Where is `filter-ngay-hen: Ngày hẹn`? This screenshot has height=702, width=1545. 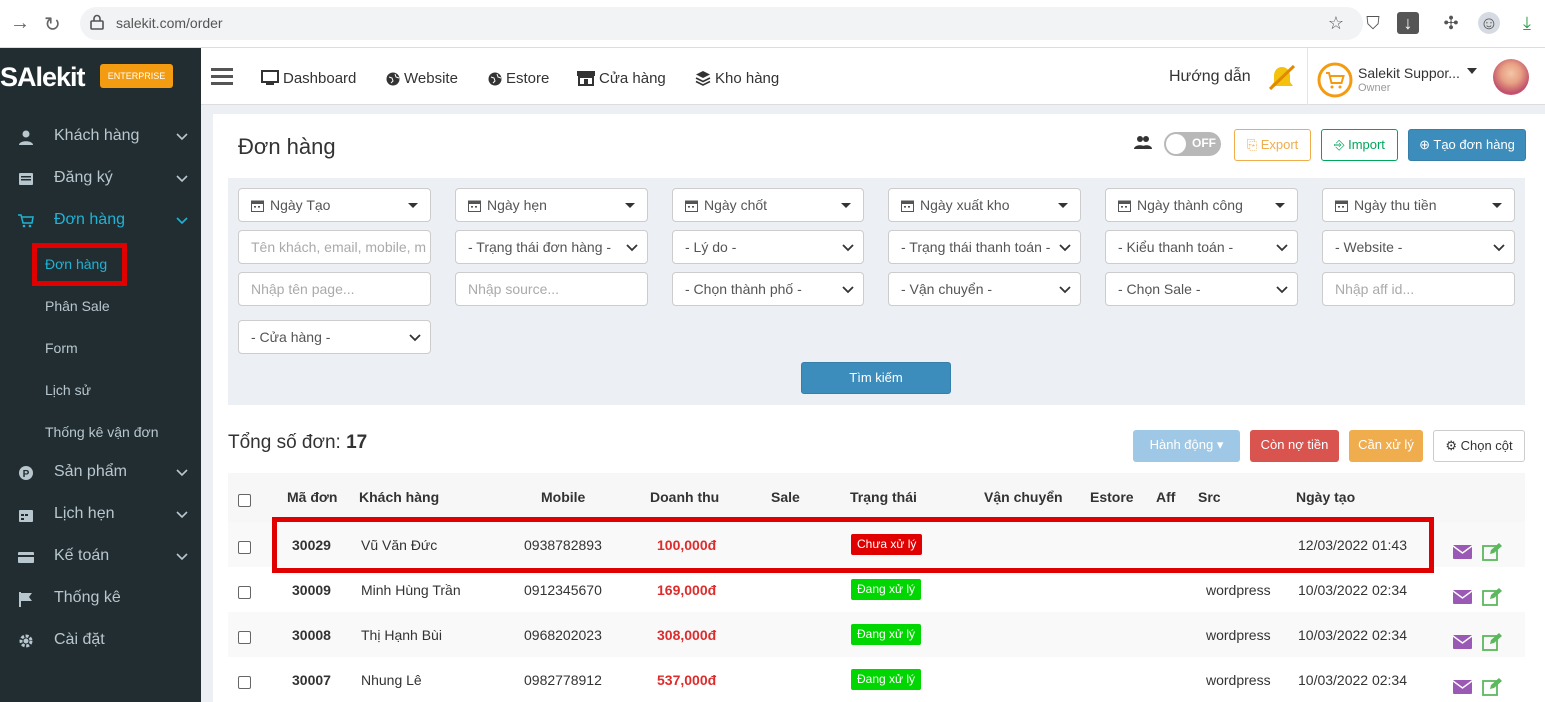 filter-ngay-hen: Ngày hẹn is located at coordinates (551, 205).